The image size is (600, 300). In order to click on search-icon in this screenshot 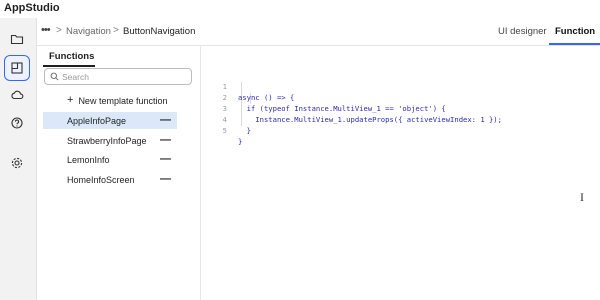, I will do `click(54, 76)`.